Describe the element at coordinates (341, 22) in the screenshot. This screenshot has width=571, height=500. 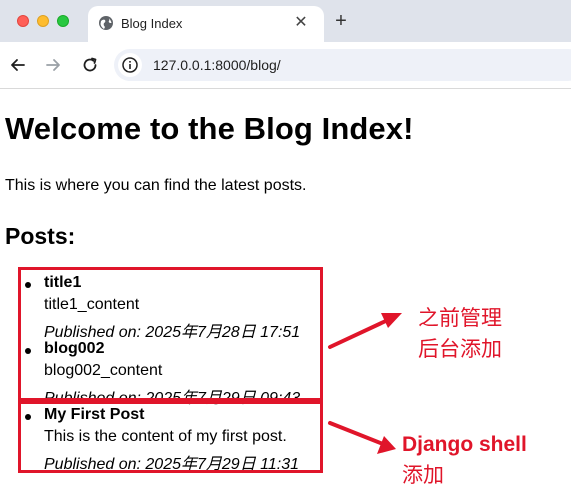
I see `new-tab-button: +` at that location.